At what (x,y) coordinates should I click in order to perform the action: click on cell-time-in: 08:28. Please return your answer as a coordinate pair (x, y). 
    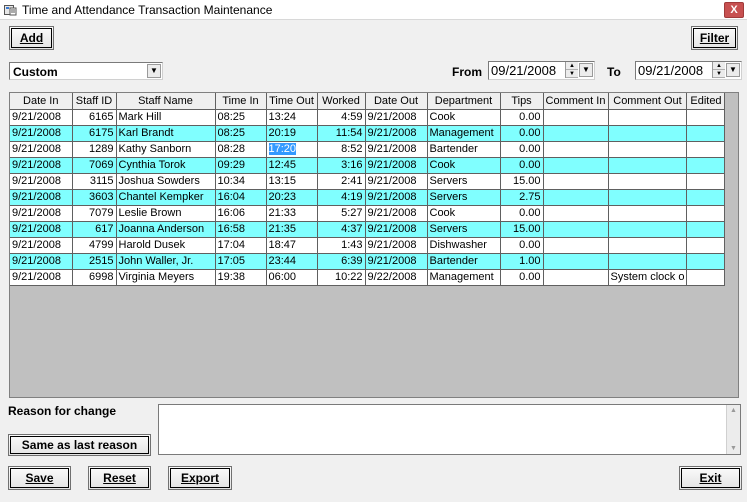
    Looking at the image, I should click on (241, 149).